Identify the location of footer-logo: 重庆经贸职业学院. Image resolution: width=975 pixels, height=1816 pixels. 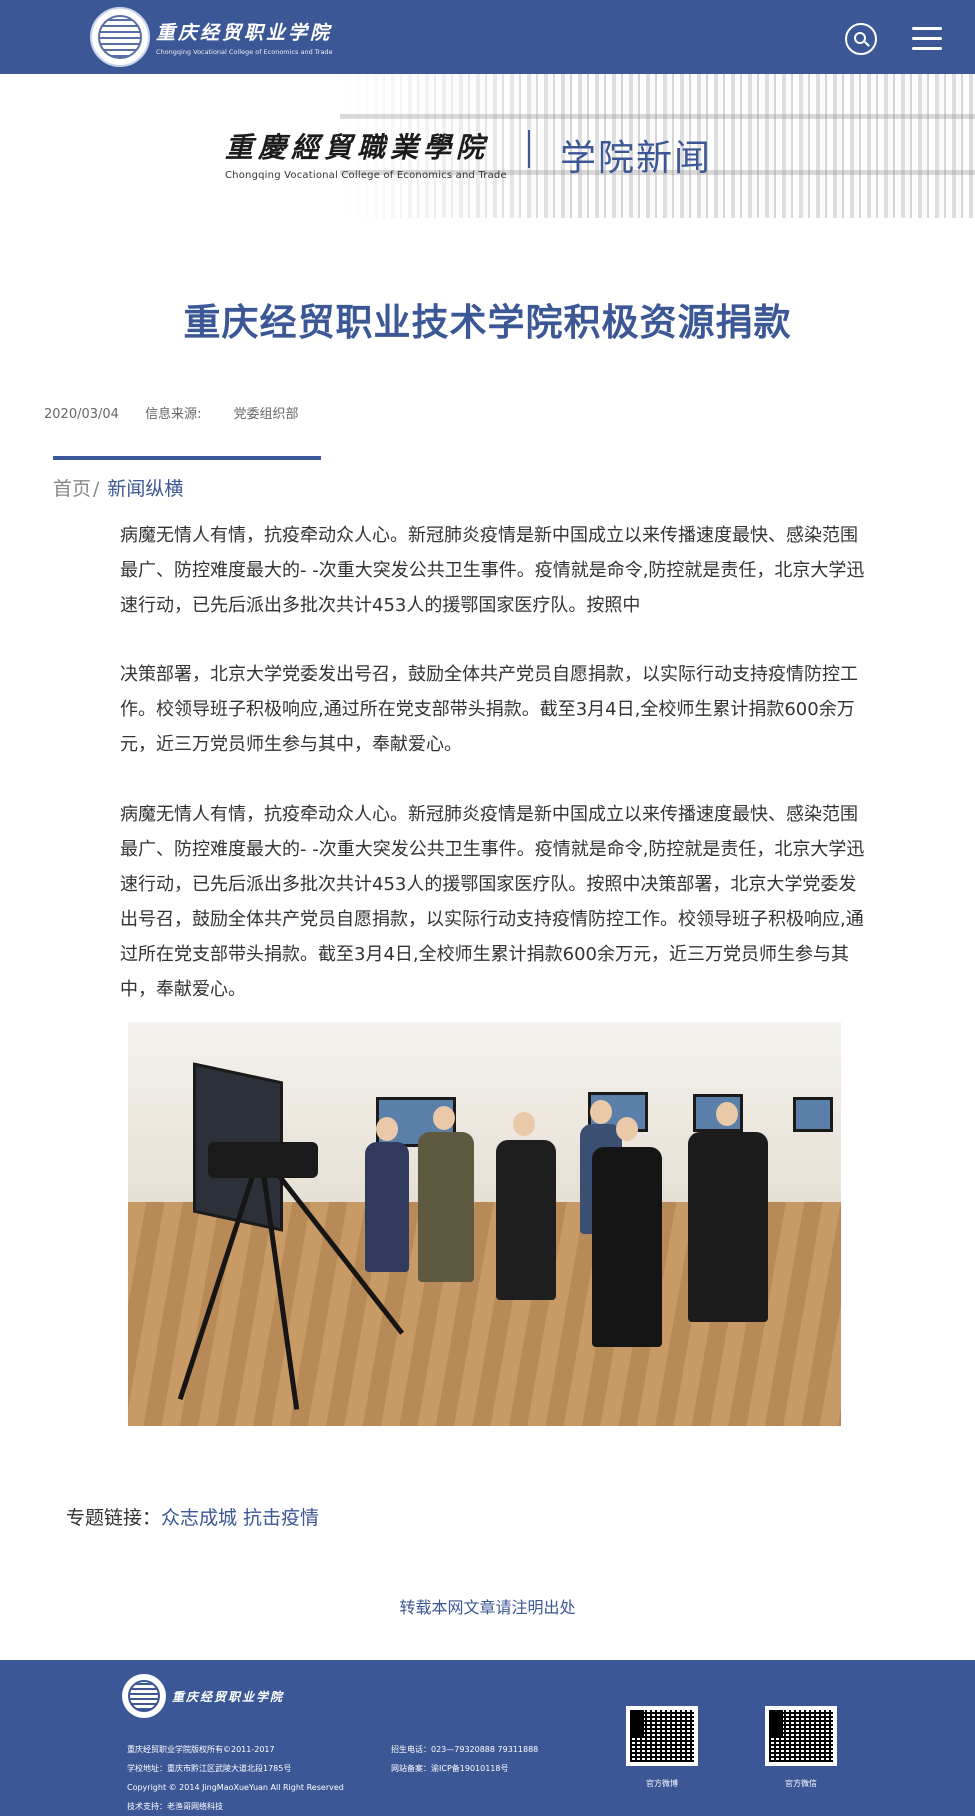
(203, 1696).